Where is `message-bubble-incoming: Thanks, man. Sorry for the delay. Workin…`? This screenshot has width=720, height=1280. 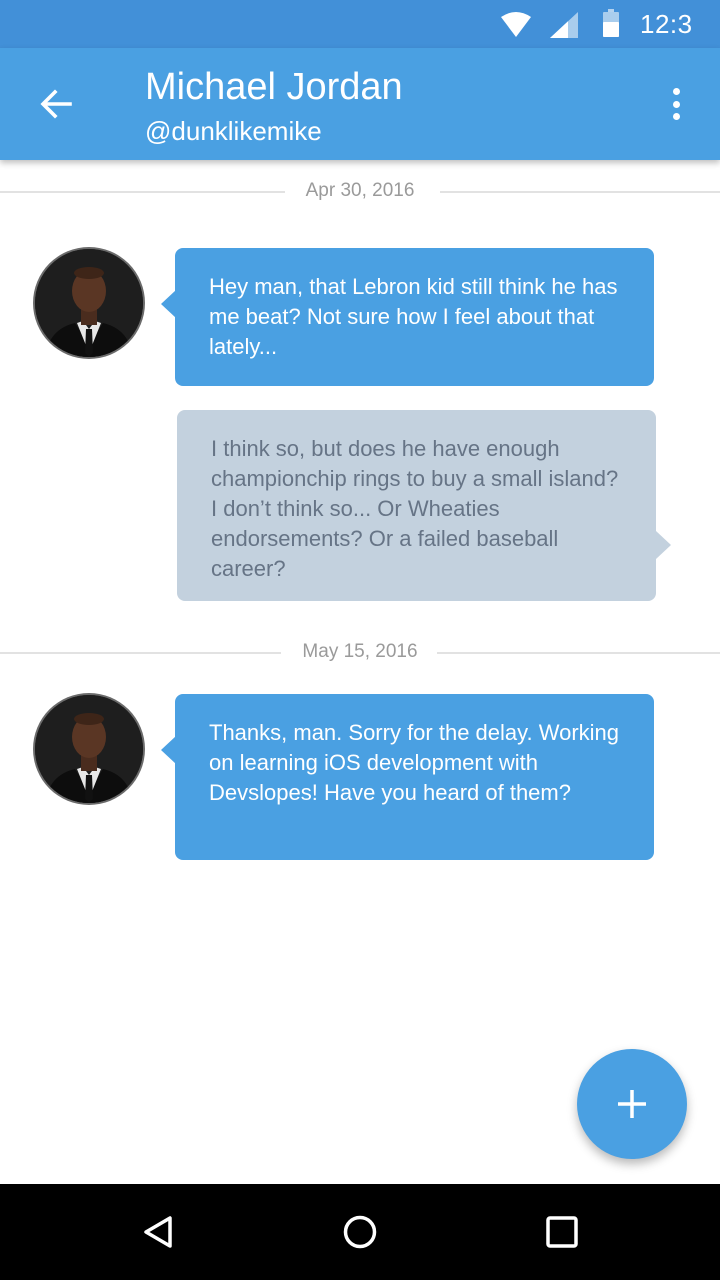
message-bubble-incoming: Thanks, man. Sorry for the delay. Workin… is located at coordinates (407, 777).